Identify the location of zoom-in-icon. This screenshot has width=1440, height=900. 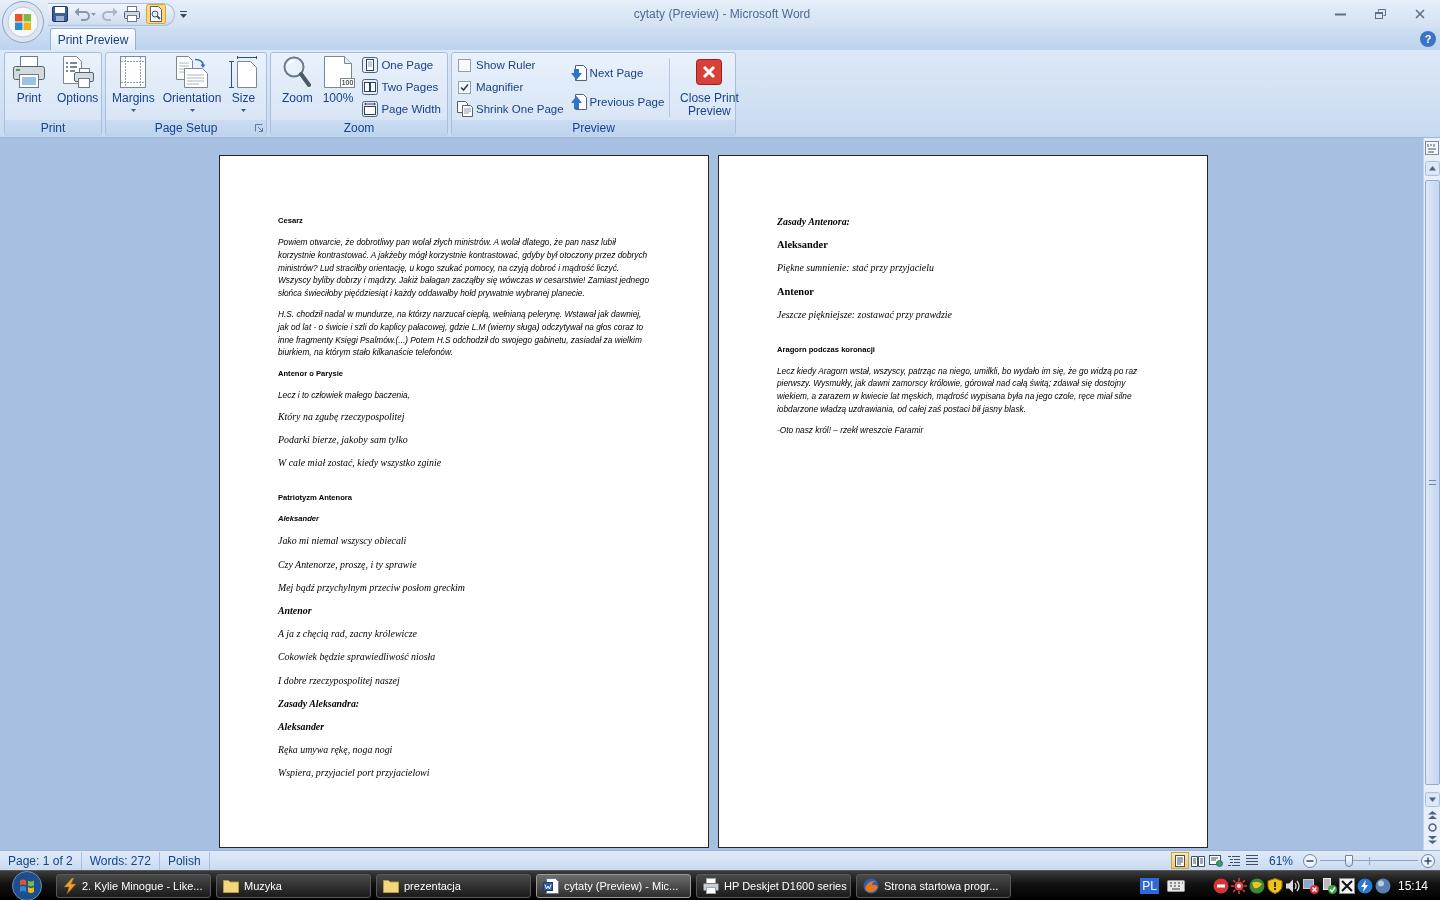
(1428, 860).